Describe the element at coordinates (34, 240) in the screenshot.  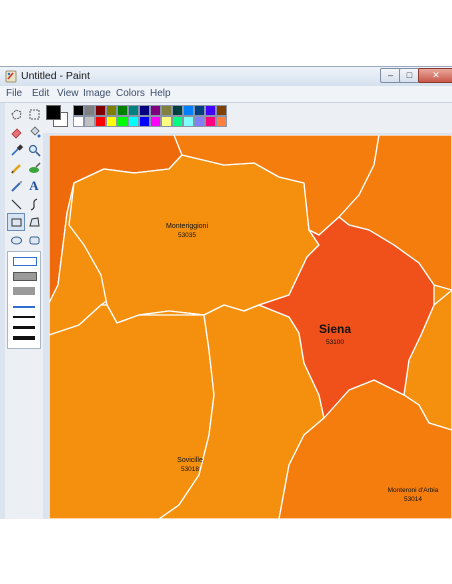
I see `rounded-rectangle-icon` at that location.